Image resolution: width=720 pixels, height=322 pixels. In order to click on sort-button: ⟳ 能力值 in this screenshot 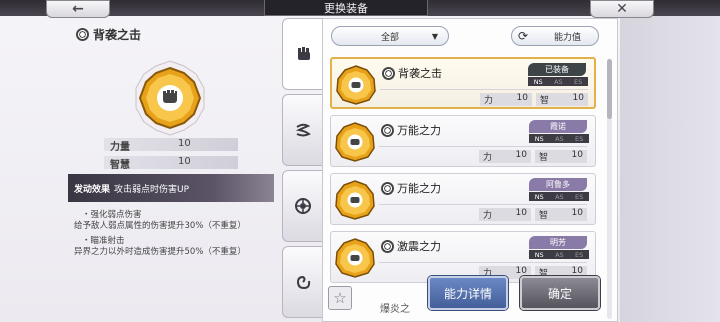, I will do `click(555, 36)`.